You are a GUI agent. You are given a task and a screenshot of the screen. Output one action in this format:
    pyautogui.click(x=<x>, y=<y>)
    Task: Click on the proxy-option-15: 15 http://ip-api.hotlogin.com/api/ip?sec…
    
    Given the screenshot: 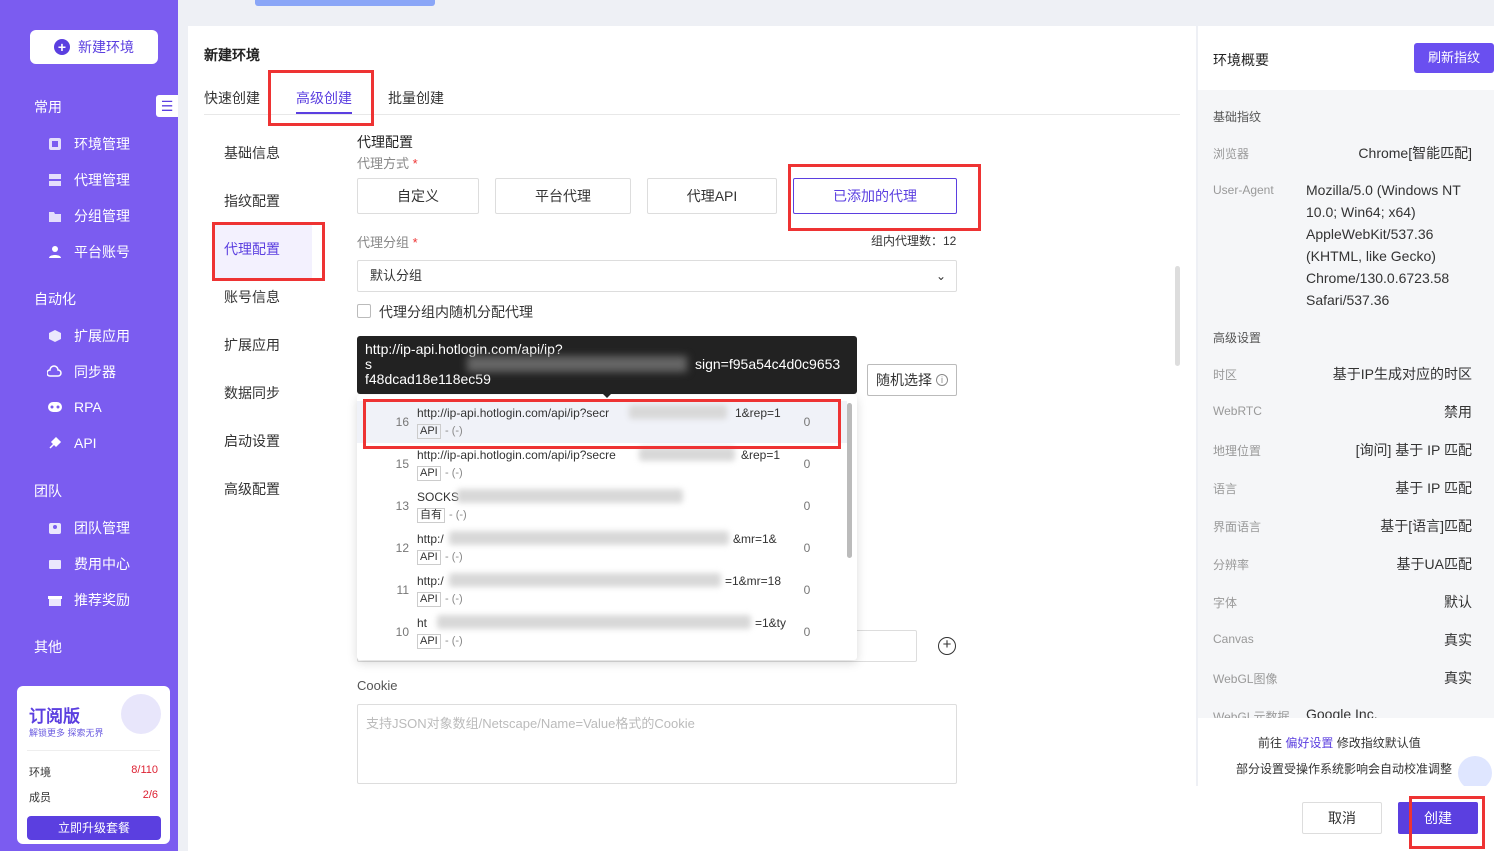 What is the action you would take?
    pyautogui.click(x=602, y=464)
    